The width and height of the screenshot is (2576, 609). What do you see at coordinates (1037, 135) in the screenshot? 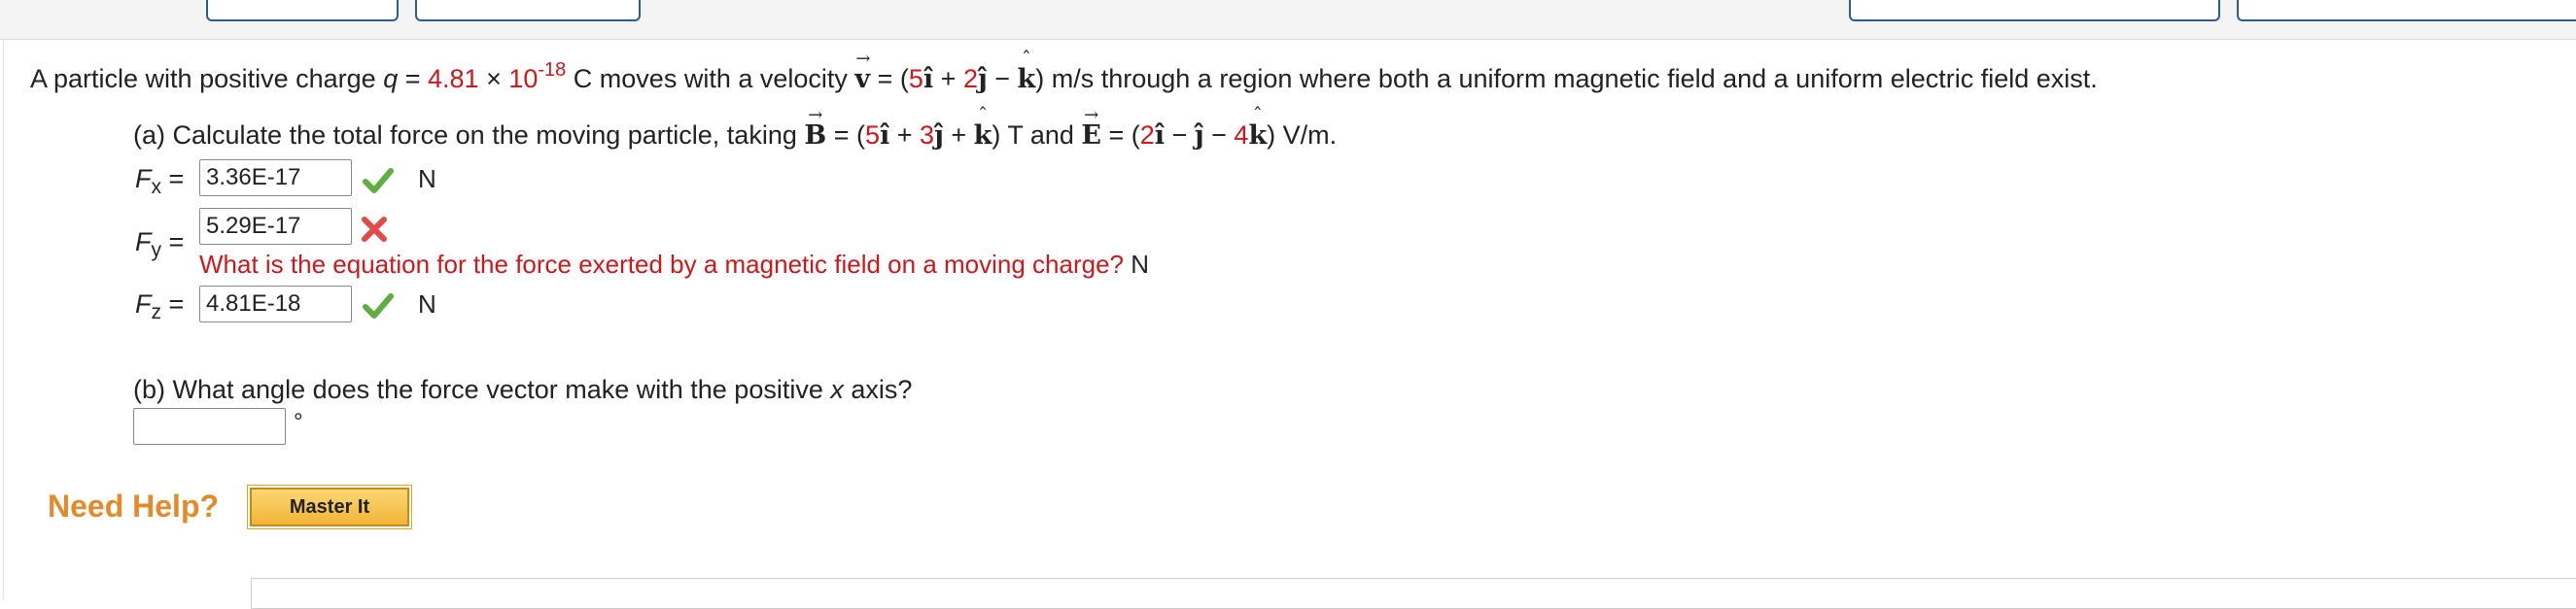
I see `b-close: ) T and` at bounding box center [1037, 135].